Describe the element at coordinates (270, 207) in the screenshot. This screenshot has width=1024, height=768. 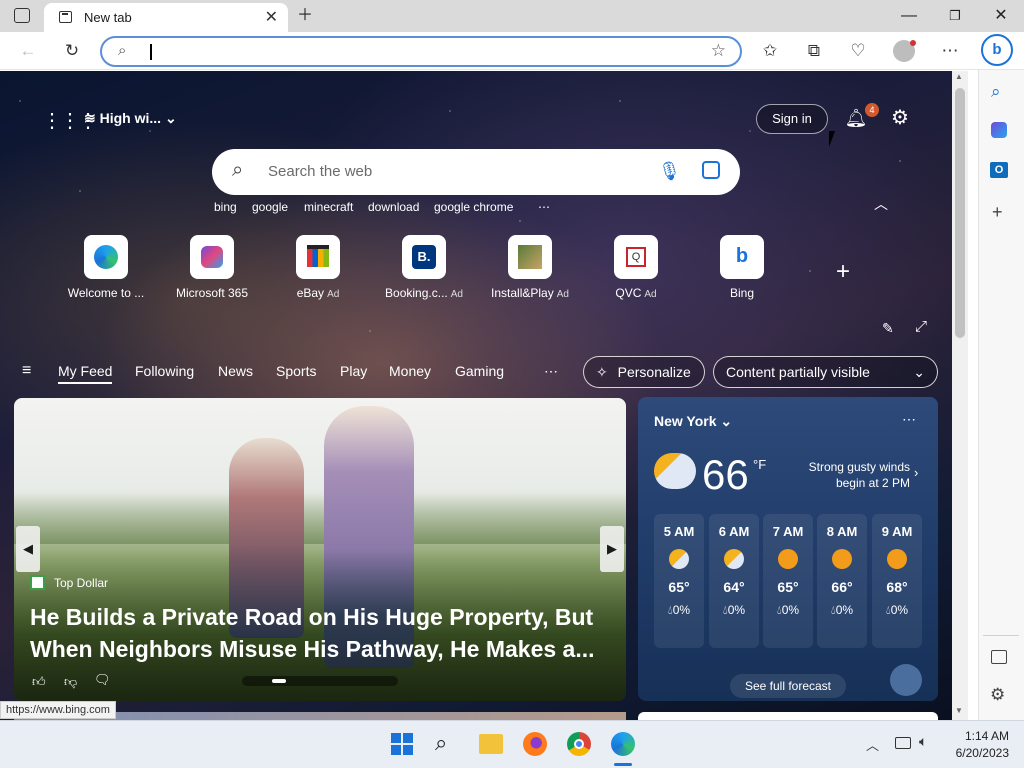
I see `trending-item: google` at that location.